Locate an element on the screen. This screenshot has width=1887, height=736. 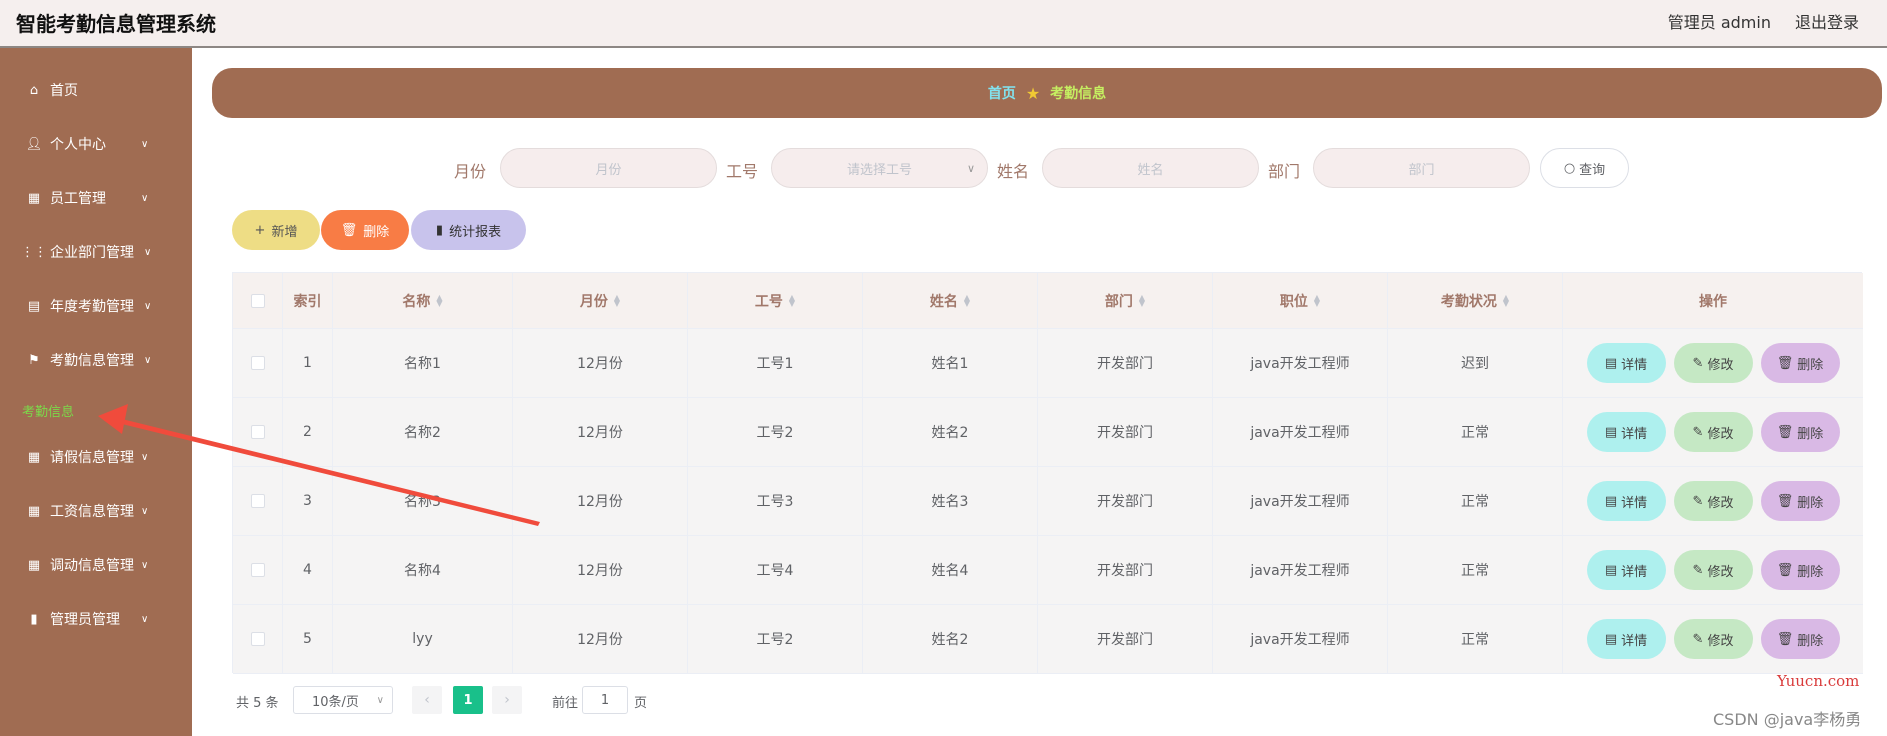
sidebar-item-leave: ▦ 请假信息管理 ∨ is located at coordinates (96, 457).